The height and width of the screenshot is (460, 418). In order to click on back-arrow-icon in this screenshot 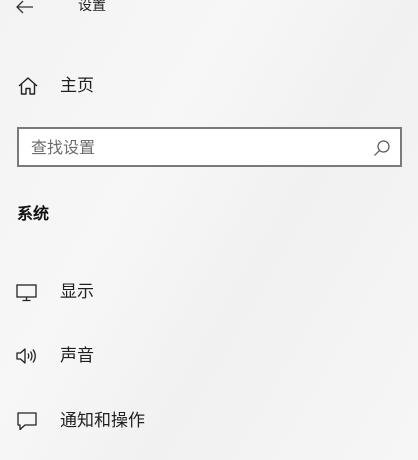, I will do `click(24, 7)`.